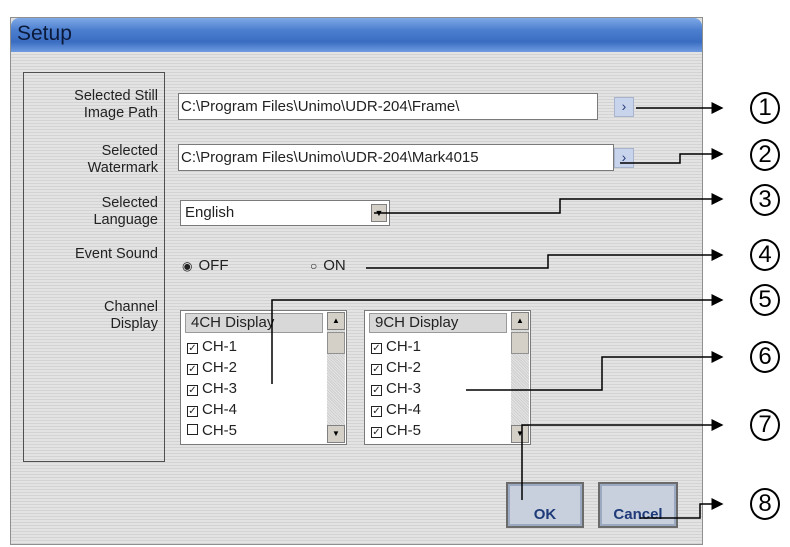 This screenshot has height=547, width=790. I want to click on callout-3: 3, so click(765, 200).